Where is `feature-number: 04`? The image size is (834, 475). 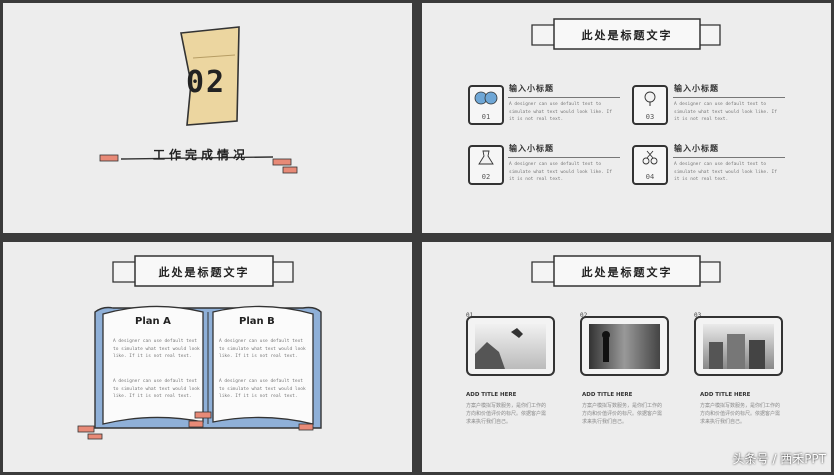
feature-number: 04 is located at coordinates (650, 177).